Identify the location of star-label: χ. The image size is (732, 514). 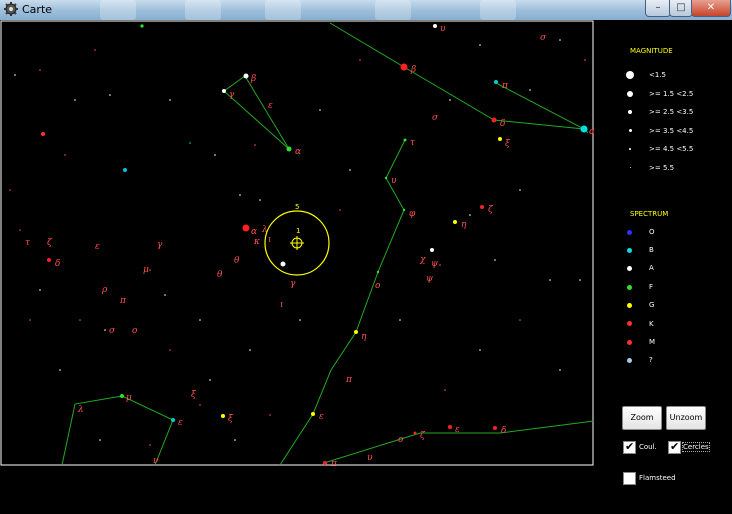
(422, 260).